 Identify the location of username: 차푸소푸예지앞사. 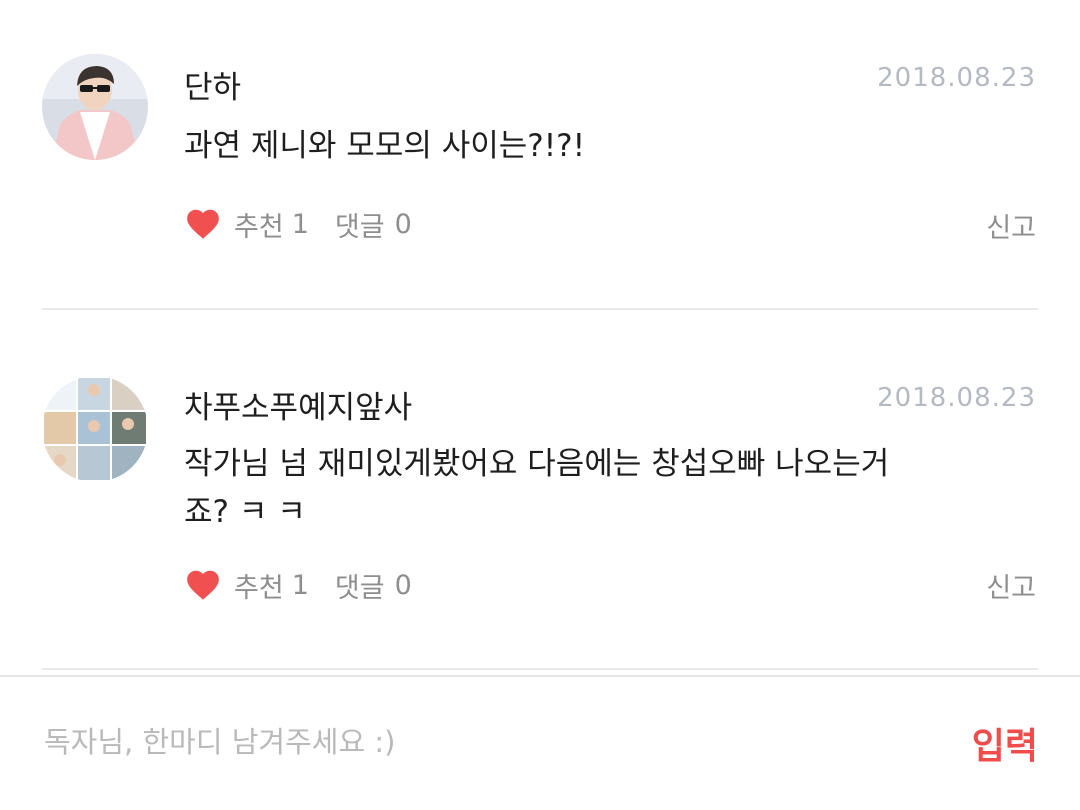
(298, 404).